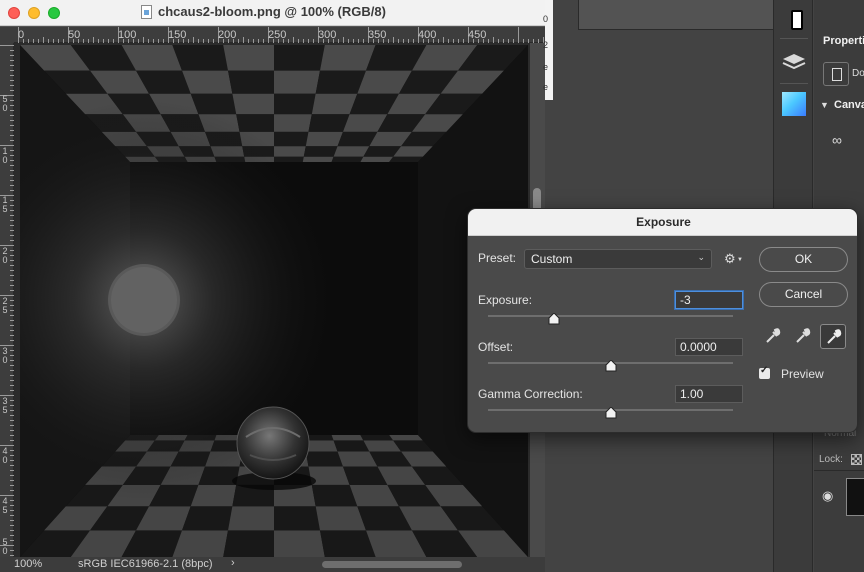 This screenshot has height=572, width=864. What do you see at coordinates (843, 41) in the screenshot?
I see `properties-panel-title: Properti` at bounding box center [843, 41].